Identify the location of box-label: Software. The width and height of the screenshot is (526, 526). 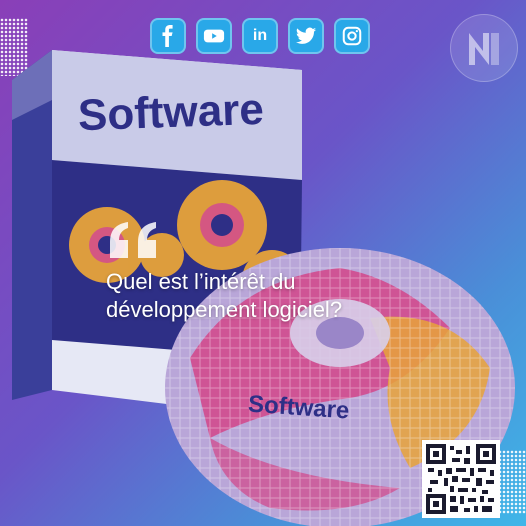
(171, 112).